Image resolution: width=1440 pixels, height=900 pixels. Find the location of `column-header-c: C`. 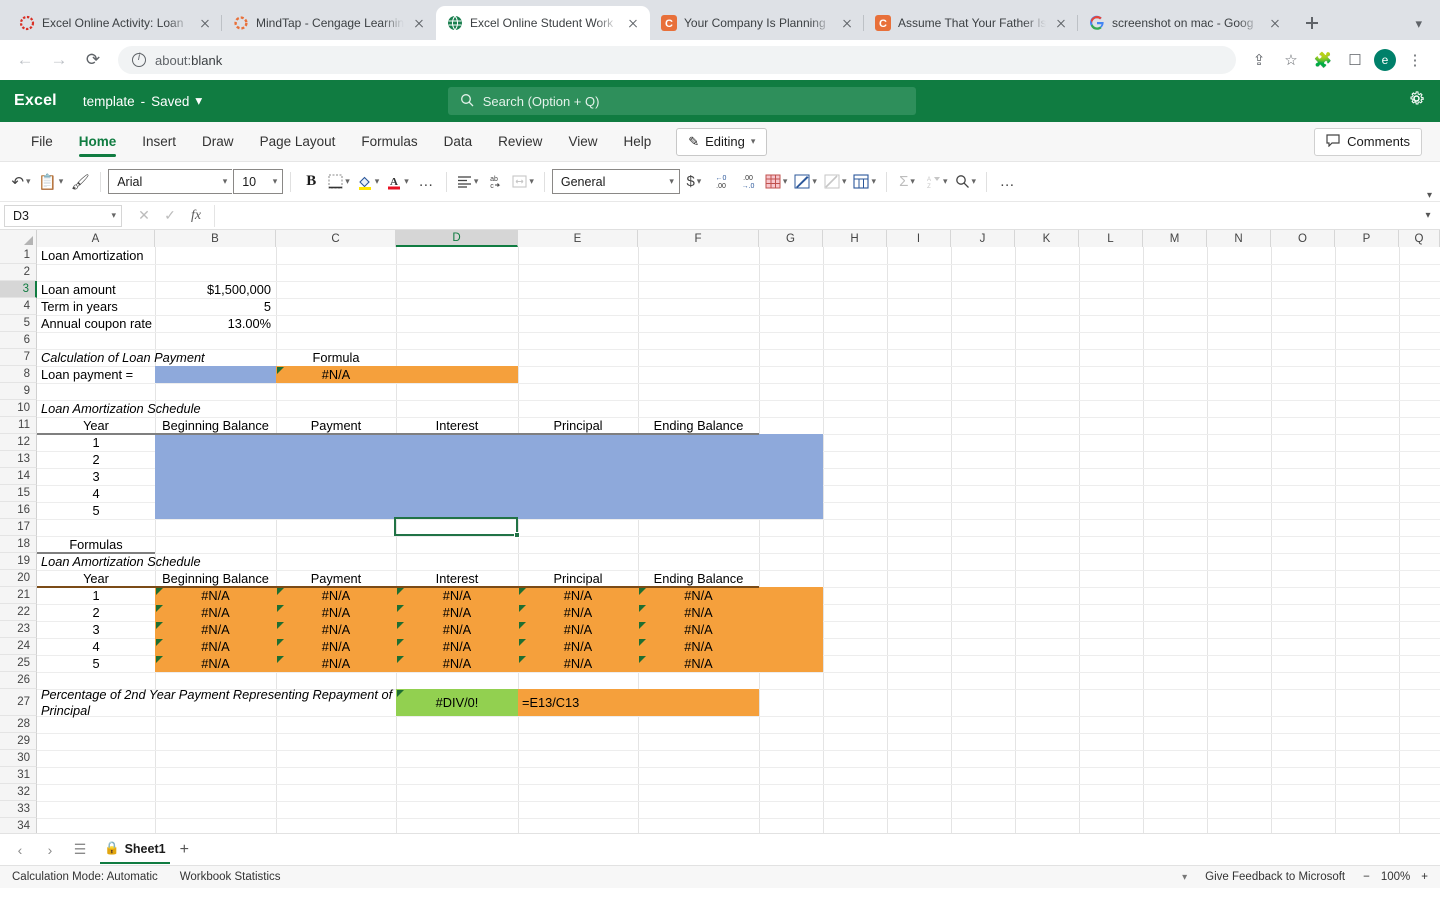

column-header-c: C is located at coordinates (336, 238).